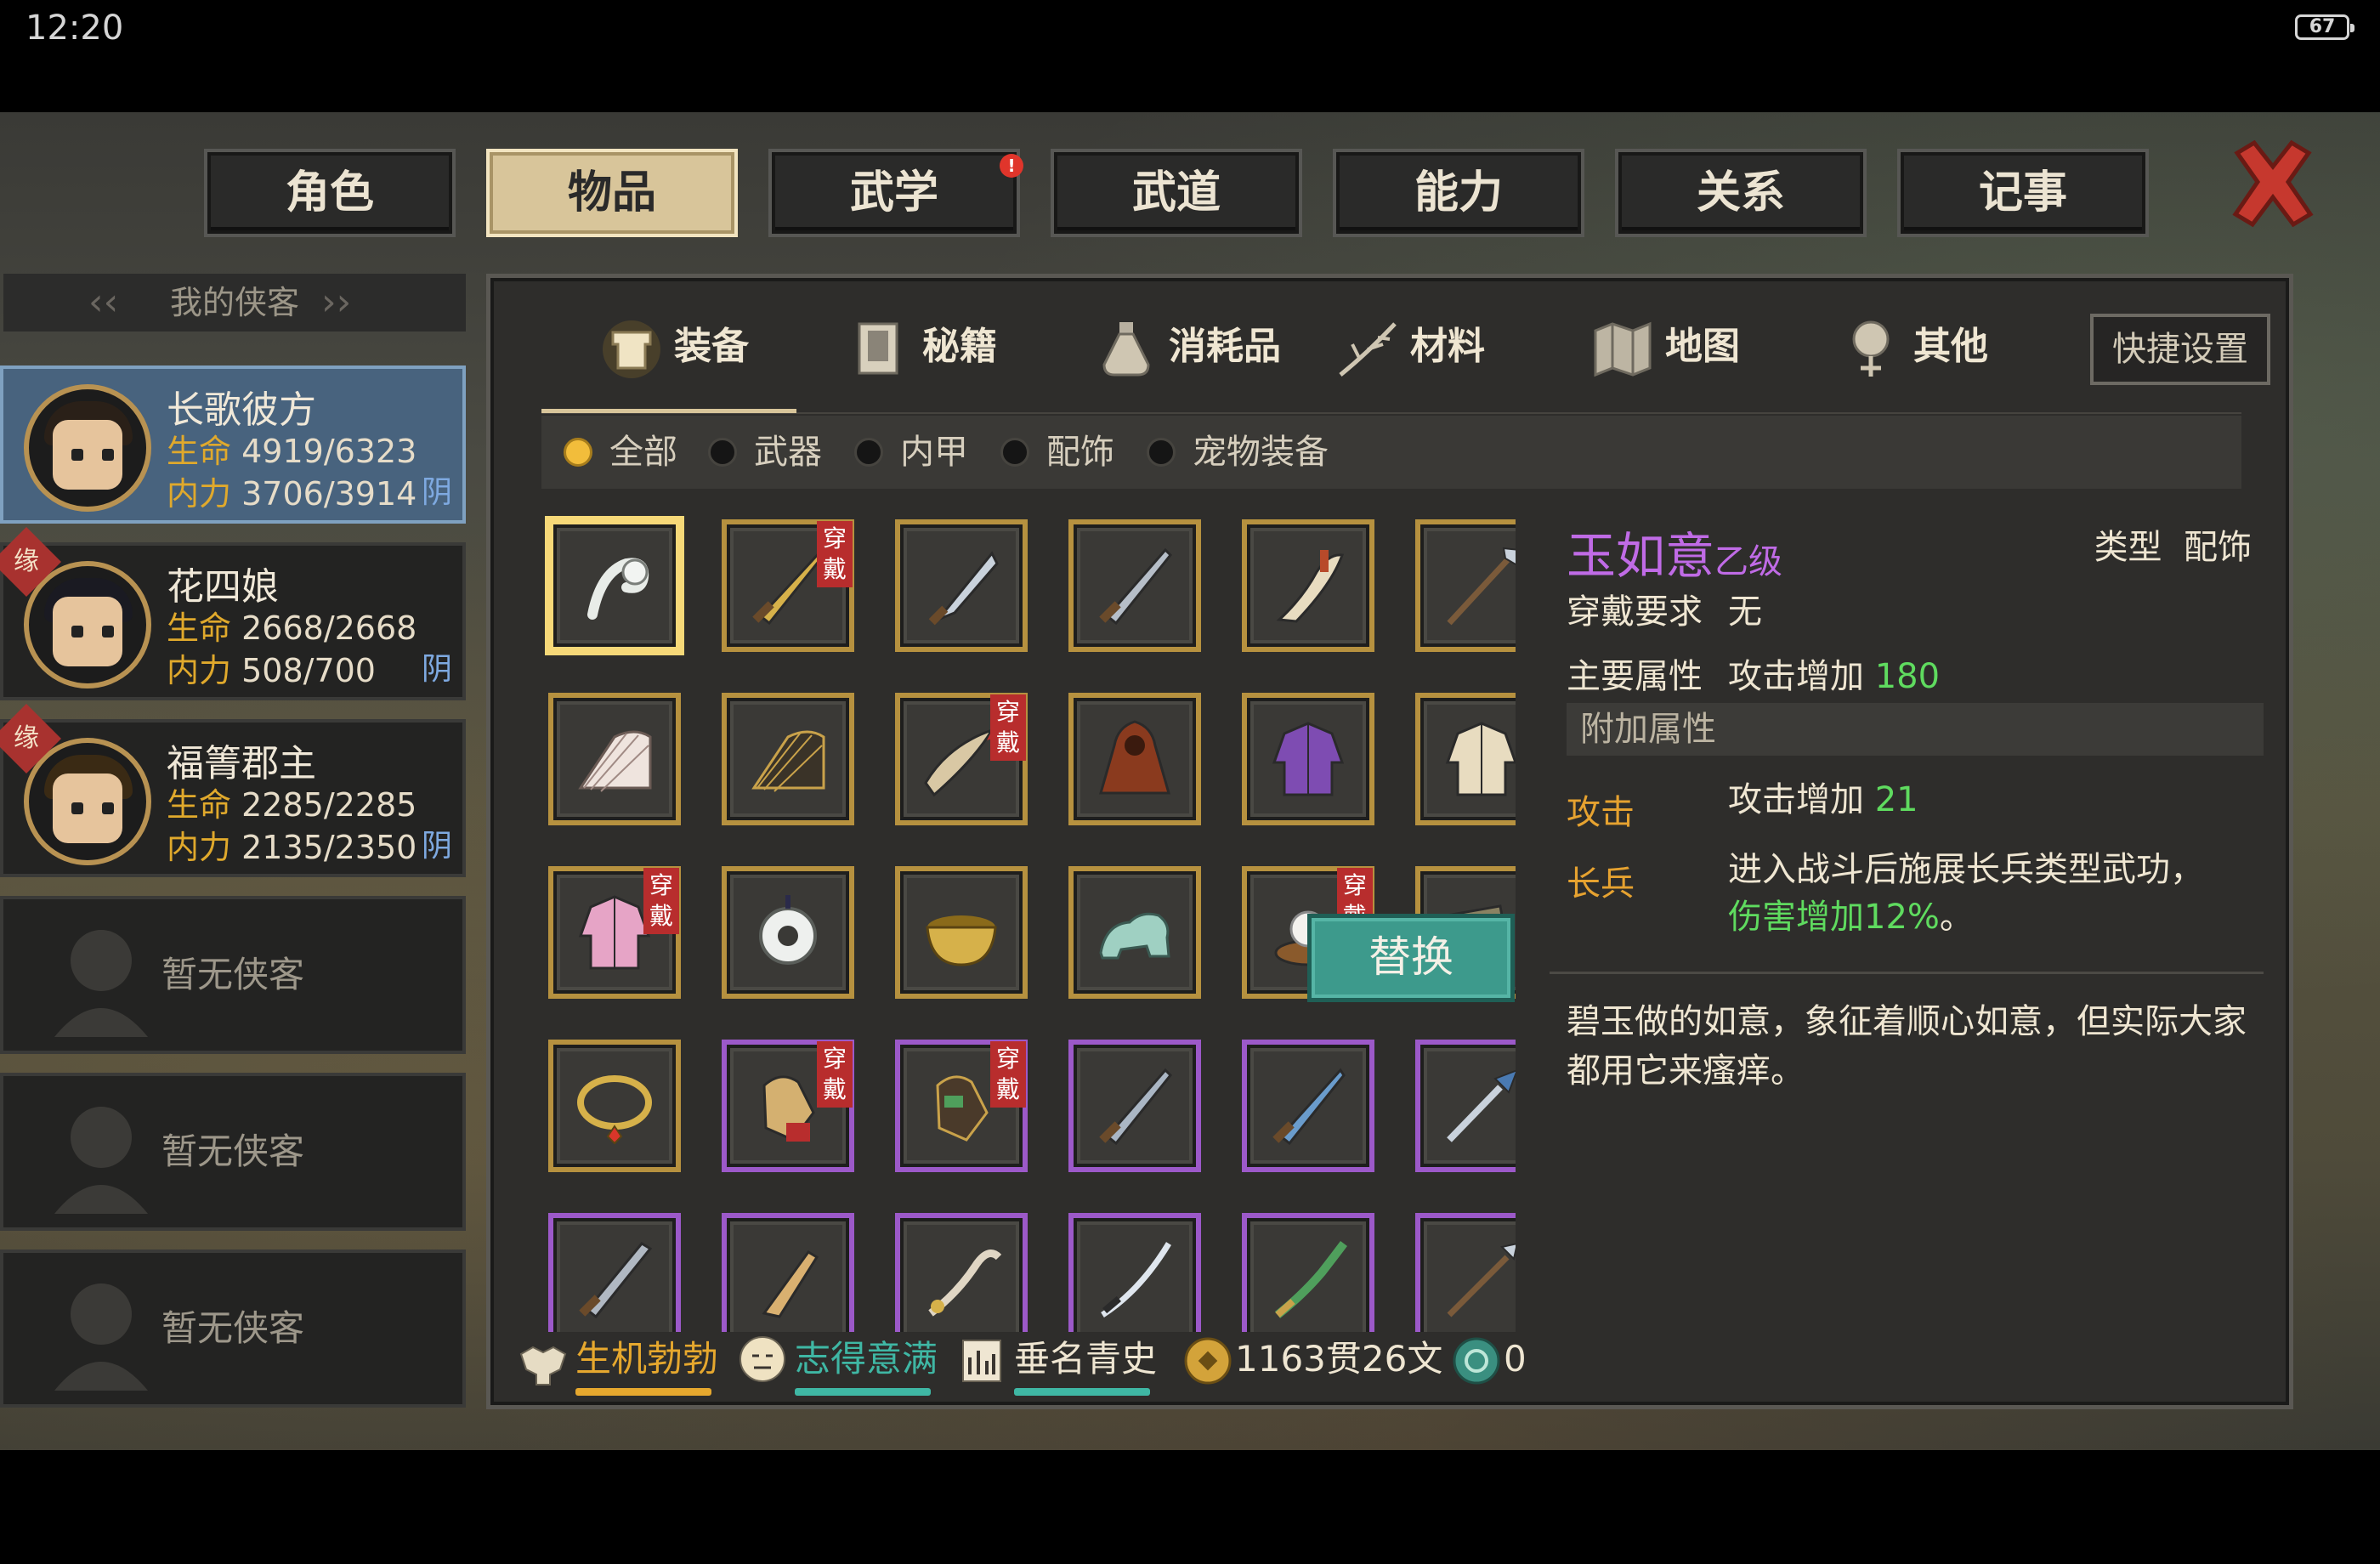 The image size is (2380, 1564). I want to click on mp-line: 内力 2135/2350, so click(292, 847).